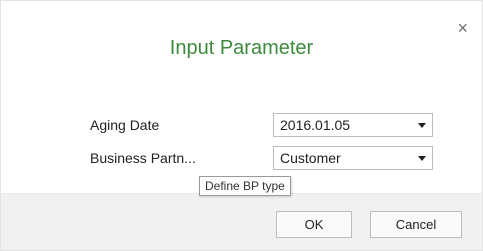  I want to click on aging-date-dropdown: 2016.01.05, so click(353, 125).